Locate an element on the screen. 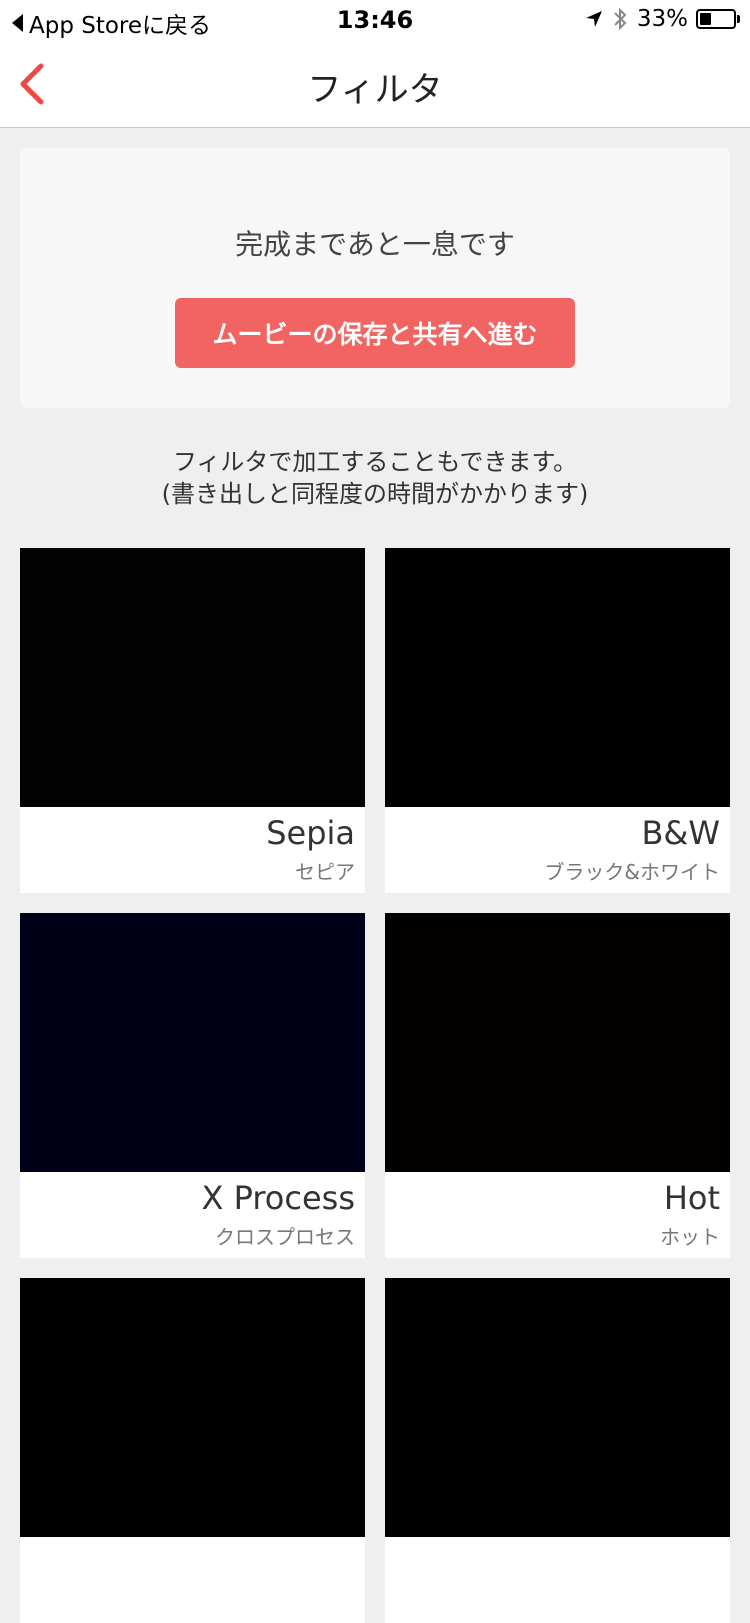  status-right: 33% is located at coordinates (662, 19).